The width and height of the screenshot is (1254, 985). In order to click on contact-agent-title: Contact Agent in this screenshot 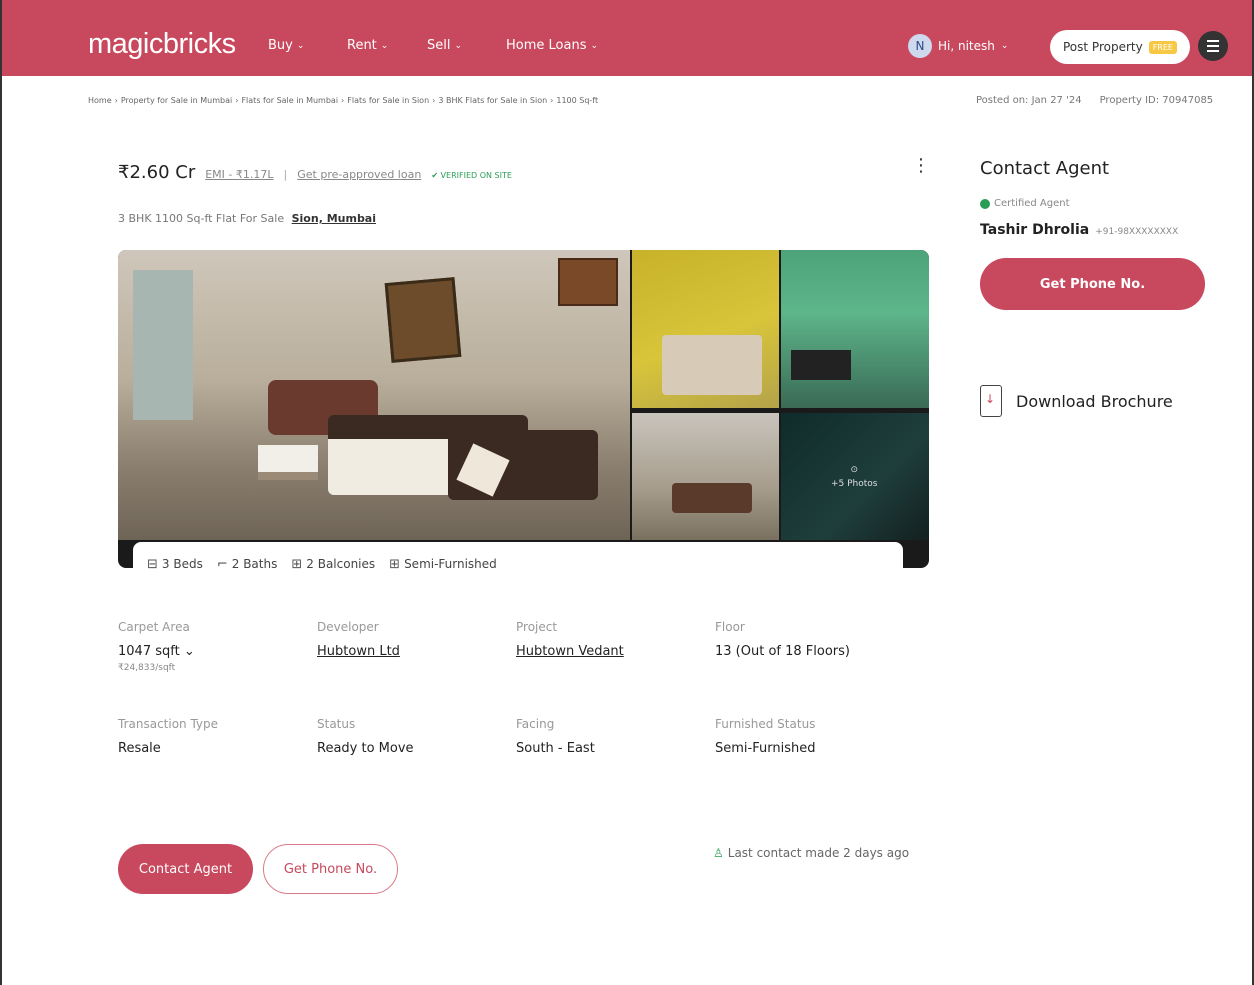, I will do `click(1045, 168)`.